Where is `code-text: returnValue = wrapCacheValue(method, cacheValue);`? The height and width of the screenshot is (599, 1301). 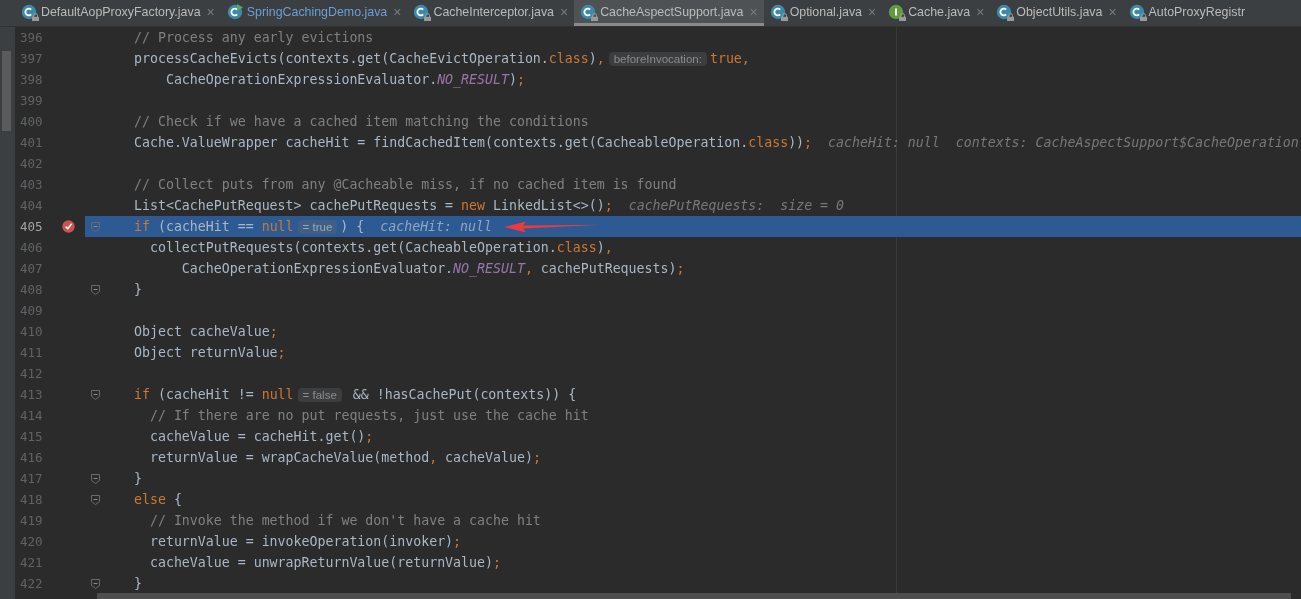
code-text: returnValue = wrapCacheValue(method, cacheValue); is located at coordinates (344, 457).